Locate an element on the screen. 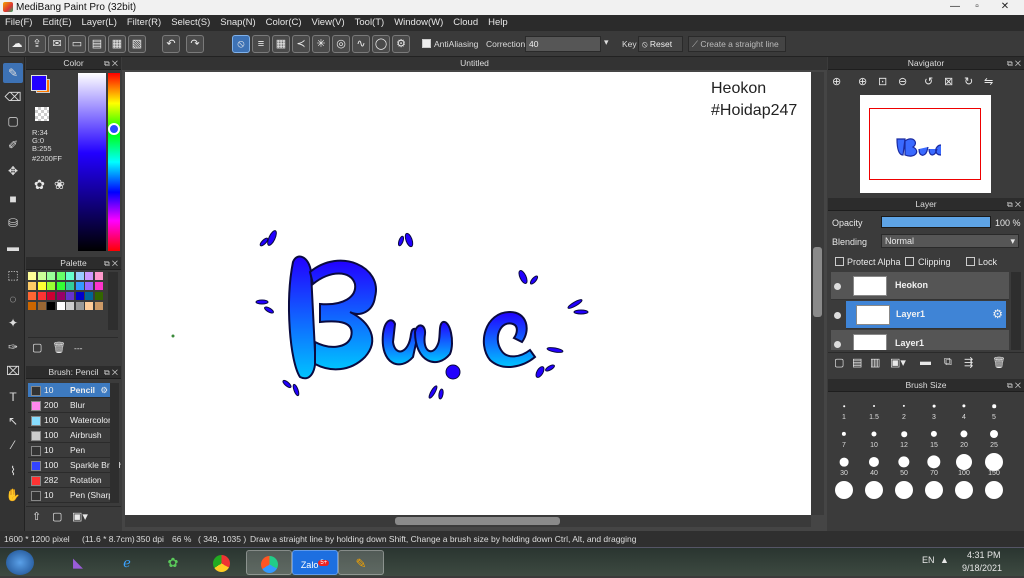 The width and height of the screenshot is (1024, 578). add-brush-icon: ▣▾ is located at coordinates (80, 516).